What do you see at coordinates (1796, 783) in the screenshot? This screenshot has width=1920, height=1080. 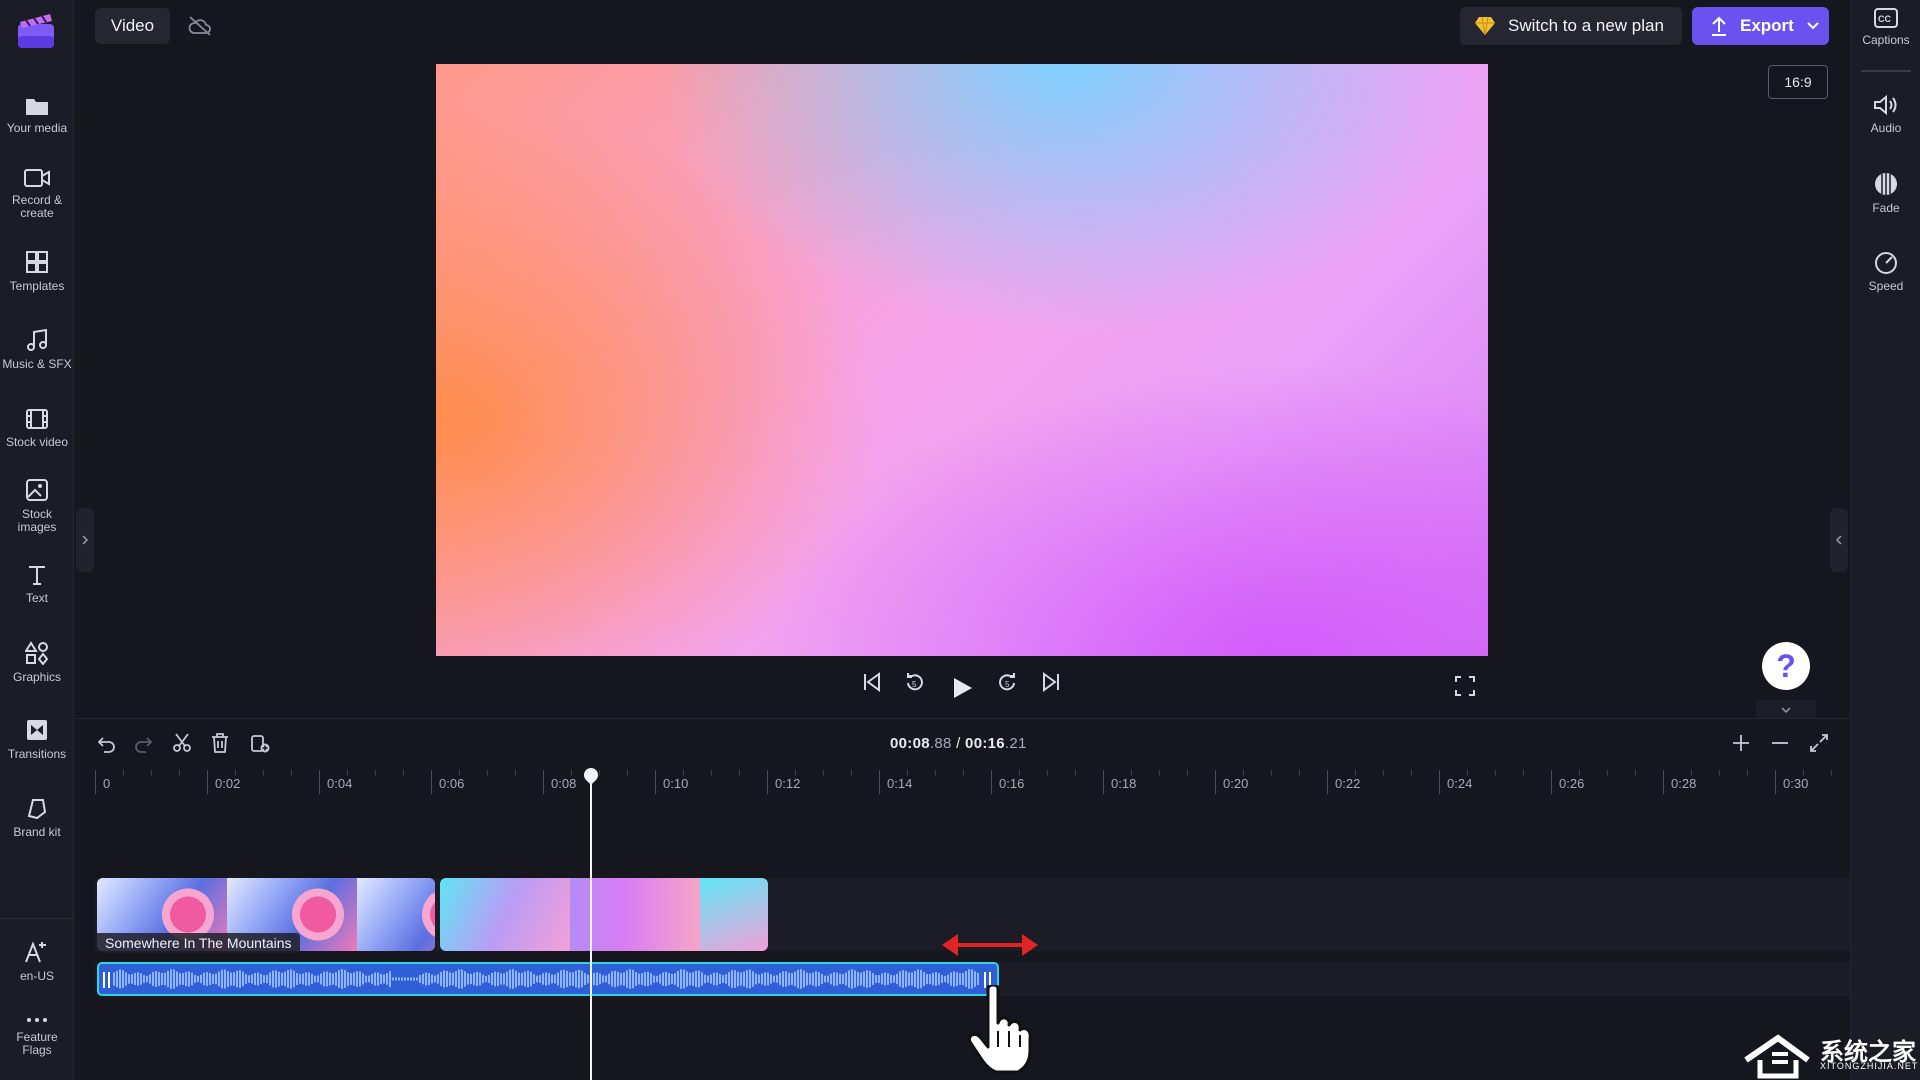 I see `ruler-tick-label: 0:30` at bounding box center [1796, 783].